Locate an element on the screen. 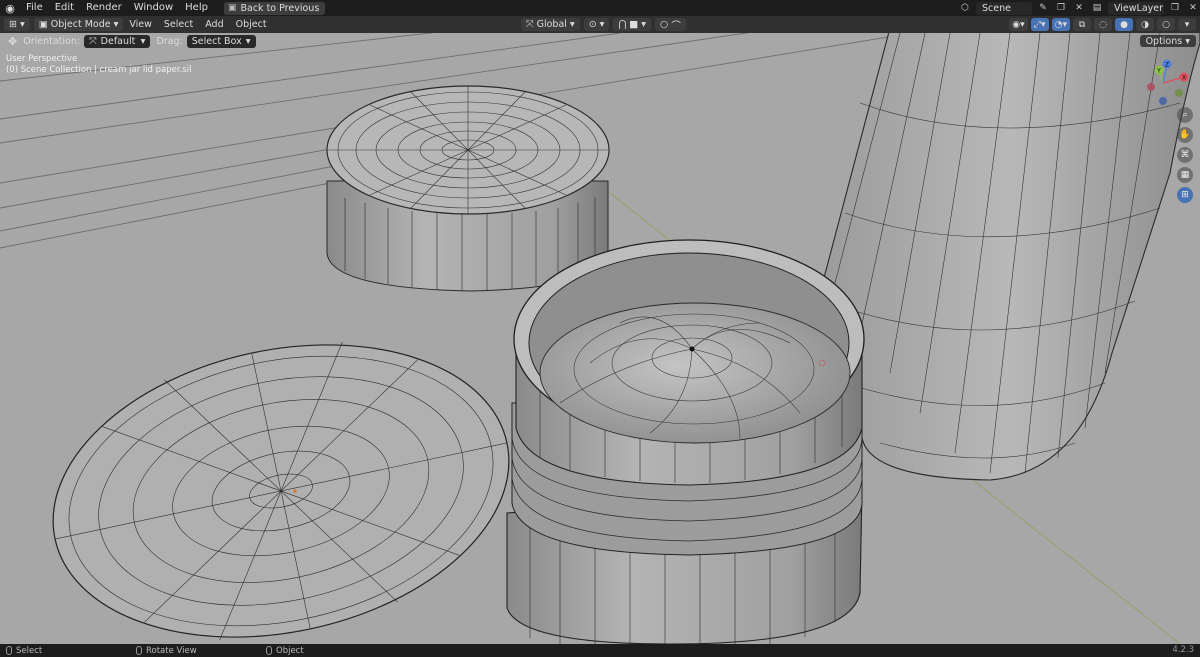  pivot-point-selector: ⊙ ▾ is located at coordinates (596, 24).